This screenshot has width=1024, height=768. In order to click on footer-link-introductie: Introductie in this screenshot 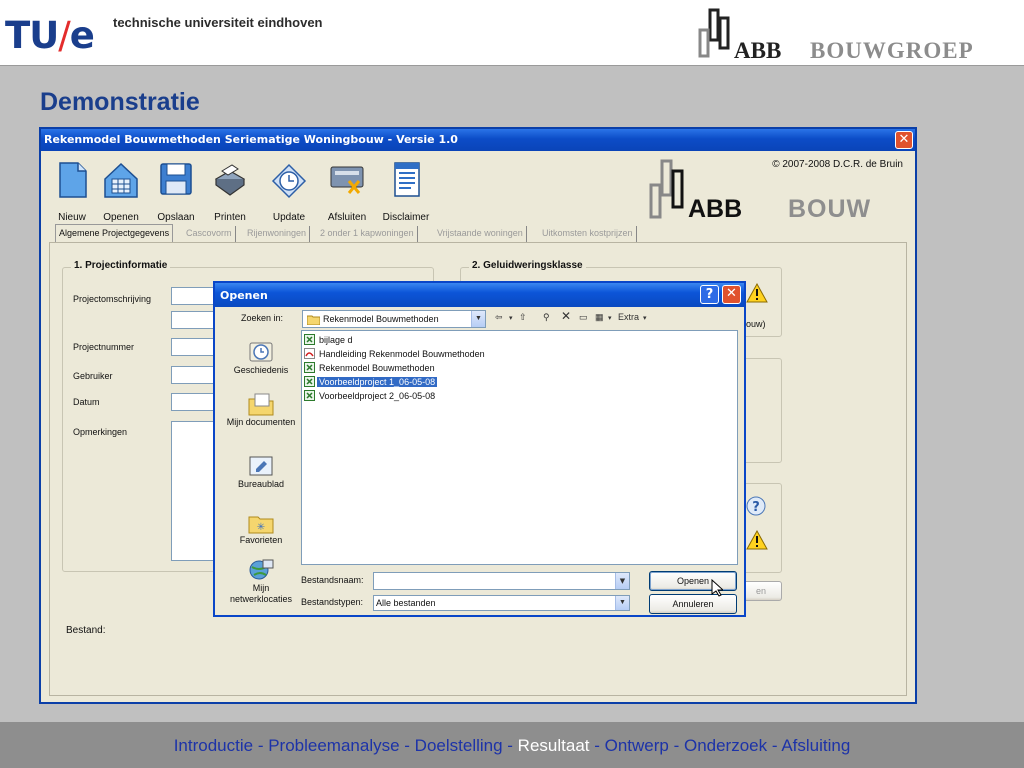, I will do `click(213, 745)`.